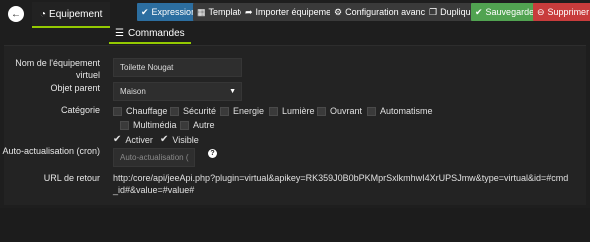 The width and height of the screenshot is (590, 242). I want to click on tab-equipement: ◔ Equipement, so click(71, 15).